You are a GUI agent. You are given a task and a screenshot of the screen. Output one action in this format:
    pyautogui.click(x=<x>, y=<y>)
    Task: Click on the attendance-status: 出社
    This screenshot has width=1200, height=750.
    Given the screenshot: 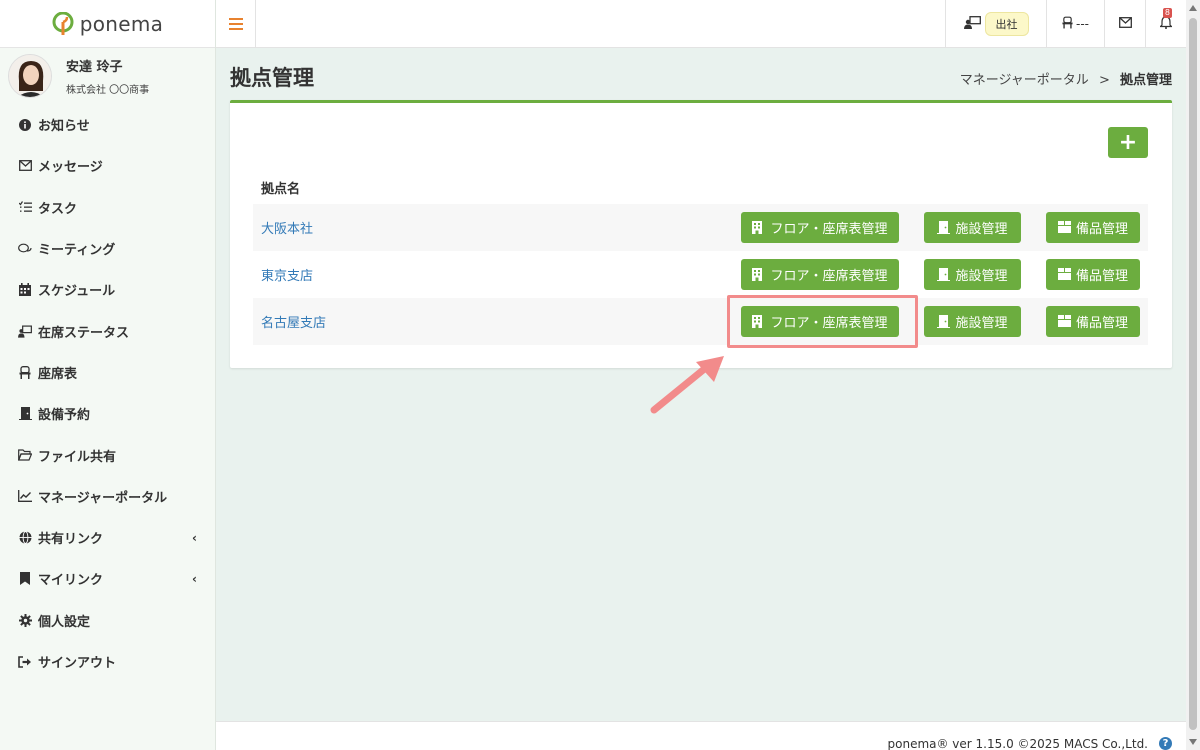 What is the action you would take?
    pyautogui.click(x=995, y=24)
    